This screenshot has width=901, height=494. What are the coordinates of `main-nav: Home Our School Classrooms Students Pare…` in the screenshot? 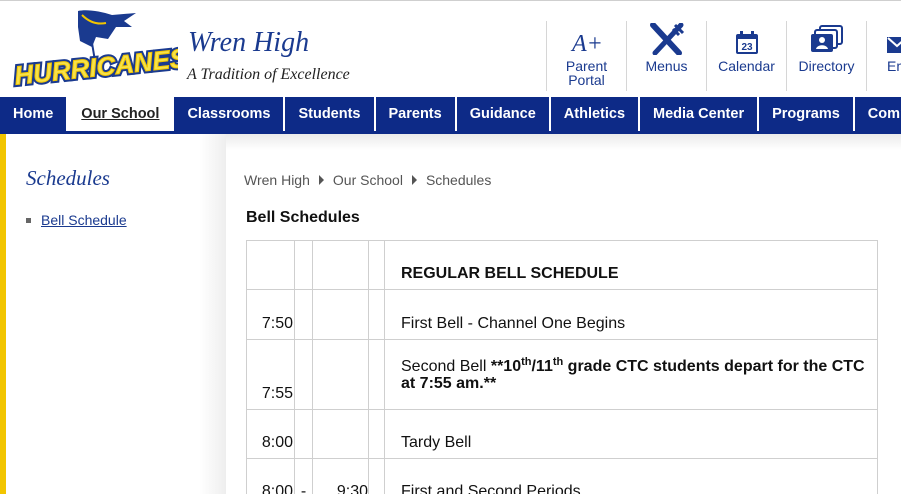 It's located at (450, 115).